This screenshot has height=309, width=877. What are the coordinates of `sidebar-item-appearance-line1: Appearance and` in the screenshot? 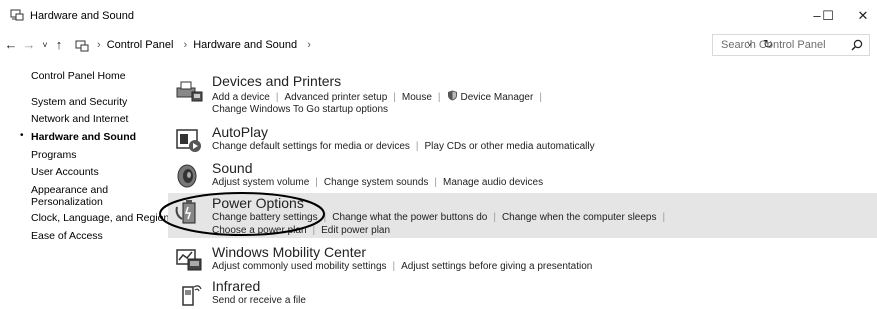 It's located at (69, 190).